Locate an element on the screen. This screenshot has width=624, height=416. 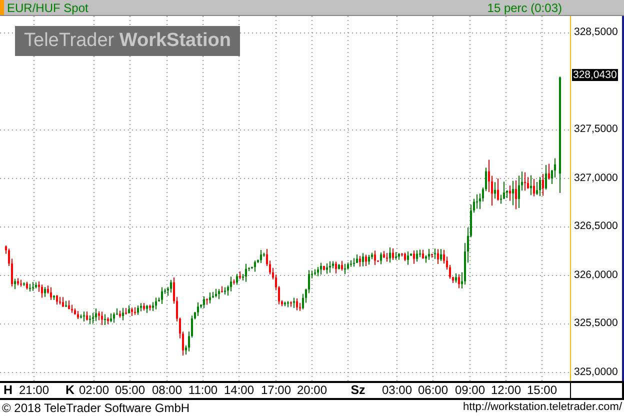
price-label: 326,5000 is located at coordinates (596, 226).